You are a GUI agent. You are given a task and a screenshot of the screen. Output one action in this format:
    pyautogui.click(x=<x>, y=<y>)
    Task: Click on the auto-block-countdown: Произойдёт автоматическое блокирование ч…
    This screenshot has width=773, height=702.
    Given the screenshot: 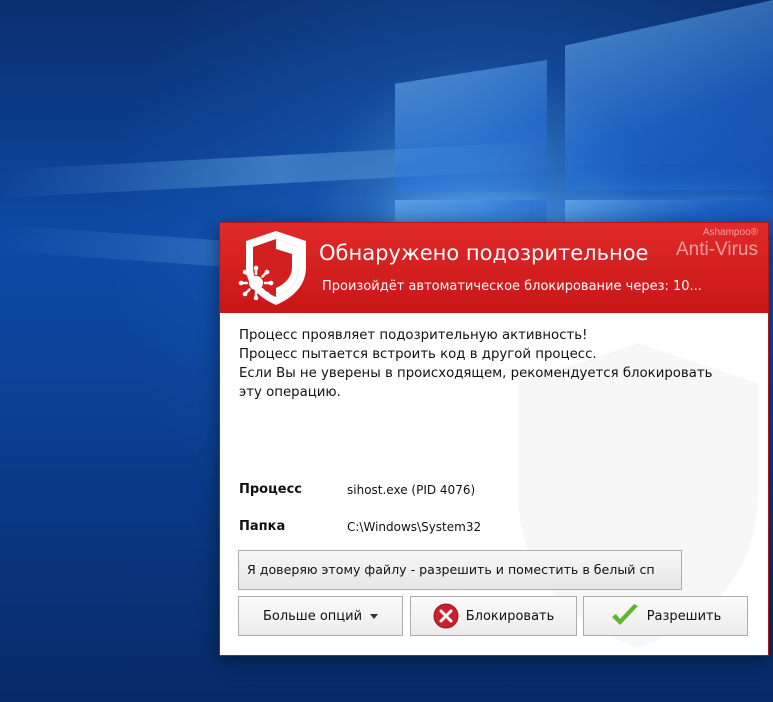 What is the action you would take?
    pyautogui.click(x=512, y=286)
    